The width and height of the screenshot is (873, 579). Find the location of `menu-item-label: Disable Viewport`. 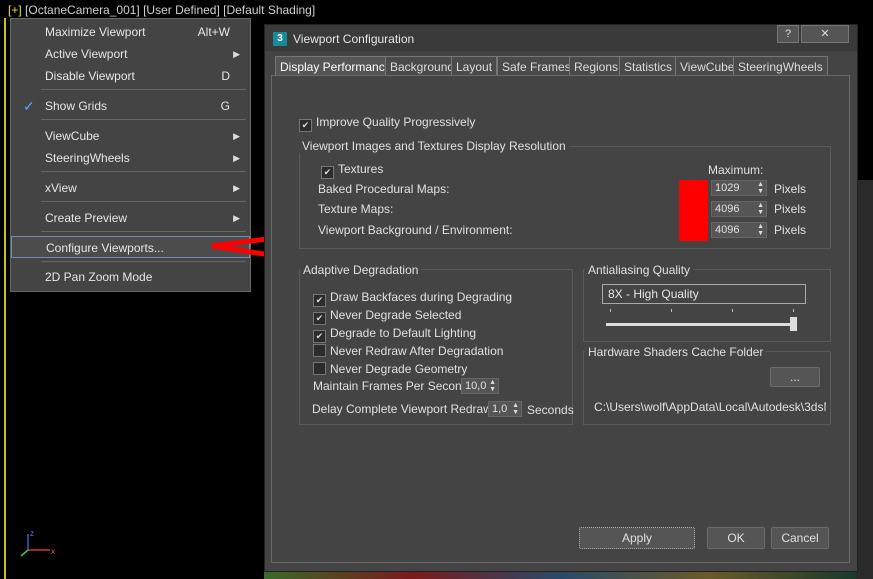

menu-item-label: Disable Viewport is located at coordinates (90, 76).